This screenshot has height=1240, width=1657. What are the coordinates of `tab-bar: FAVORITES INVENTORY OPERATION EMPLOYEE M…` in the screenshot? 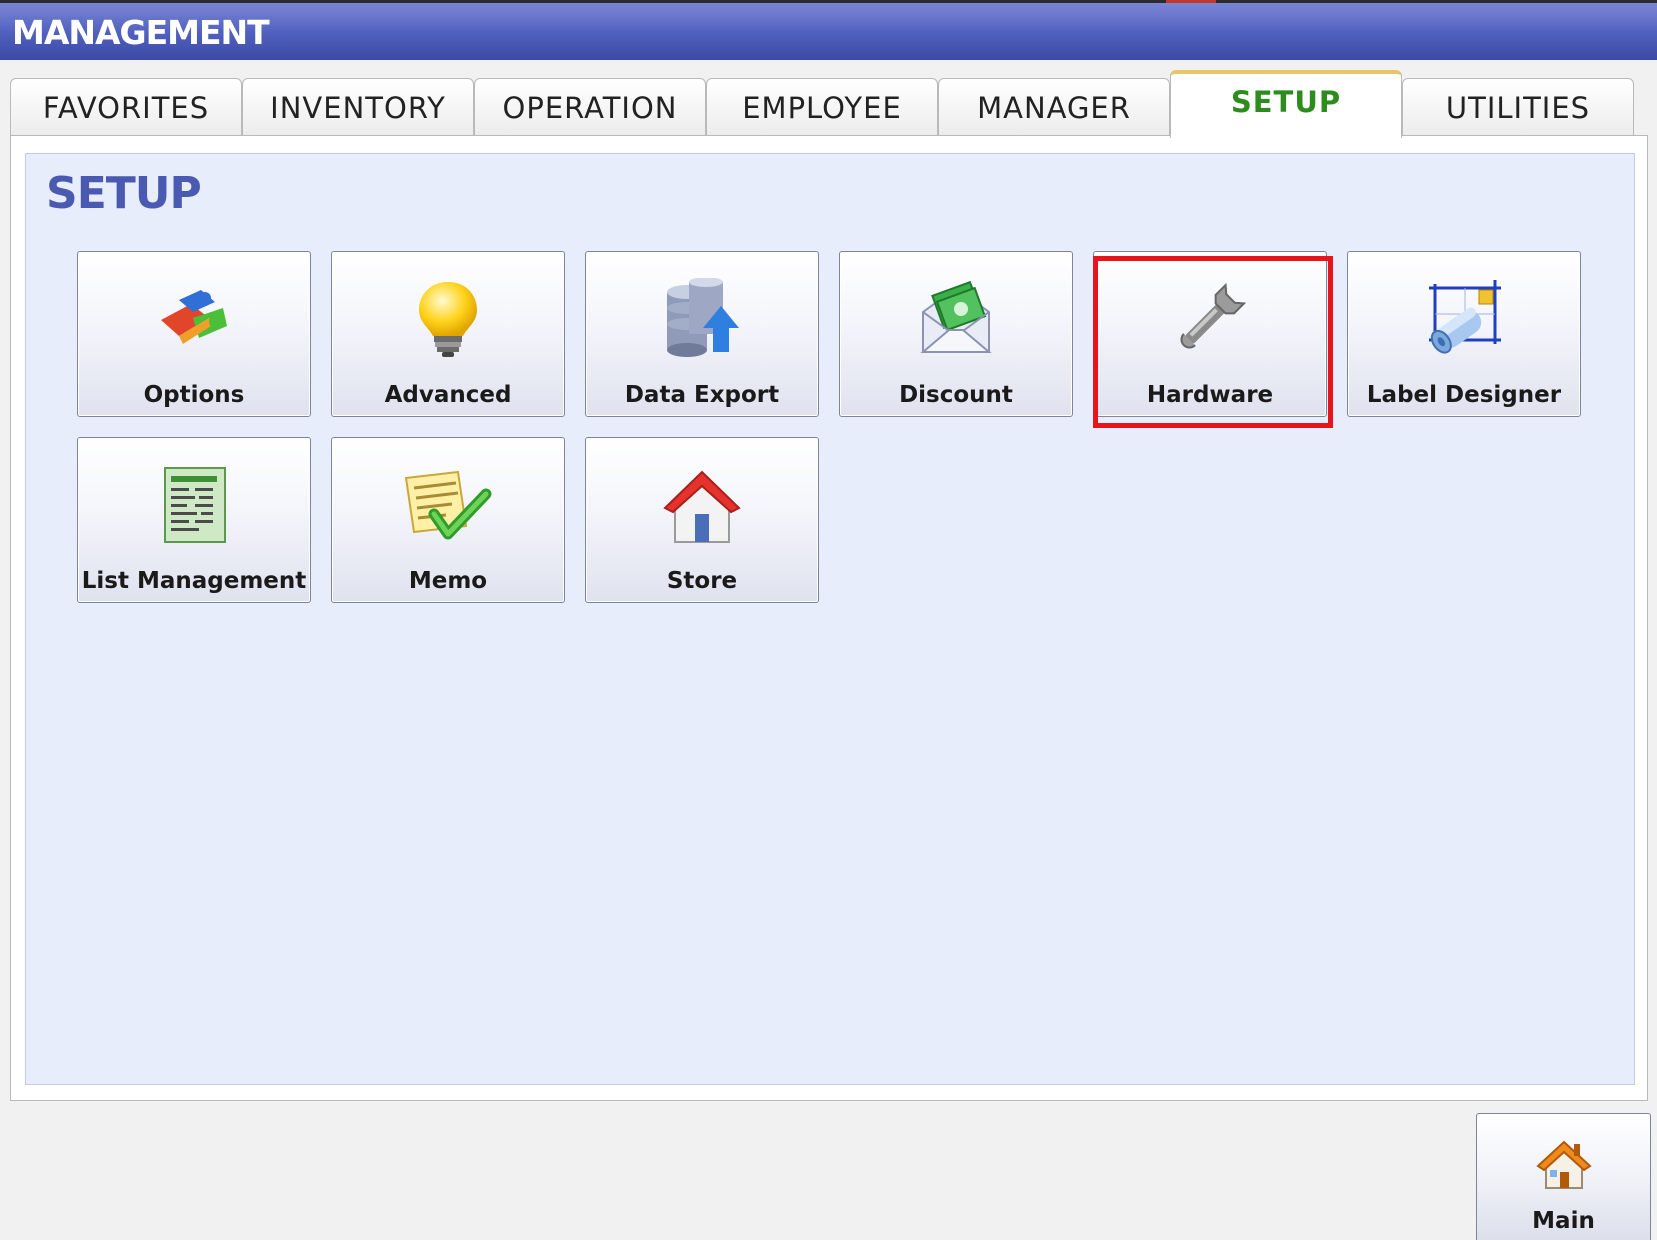 It's located at (830, 103).